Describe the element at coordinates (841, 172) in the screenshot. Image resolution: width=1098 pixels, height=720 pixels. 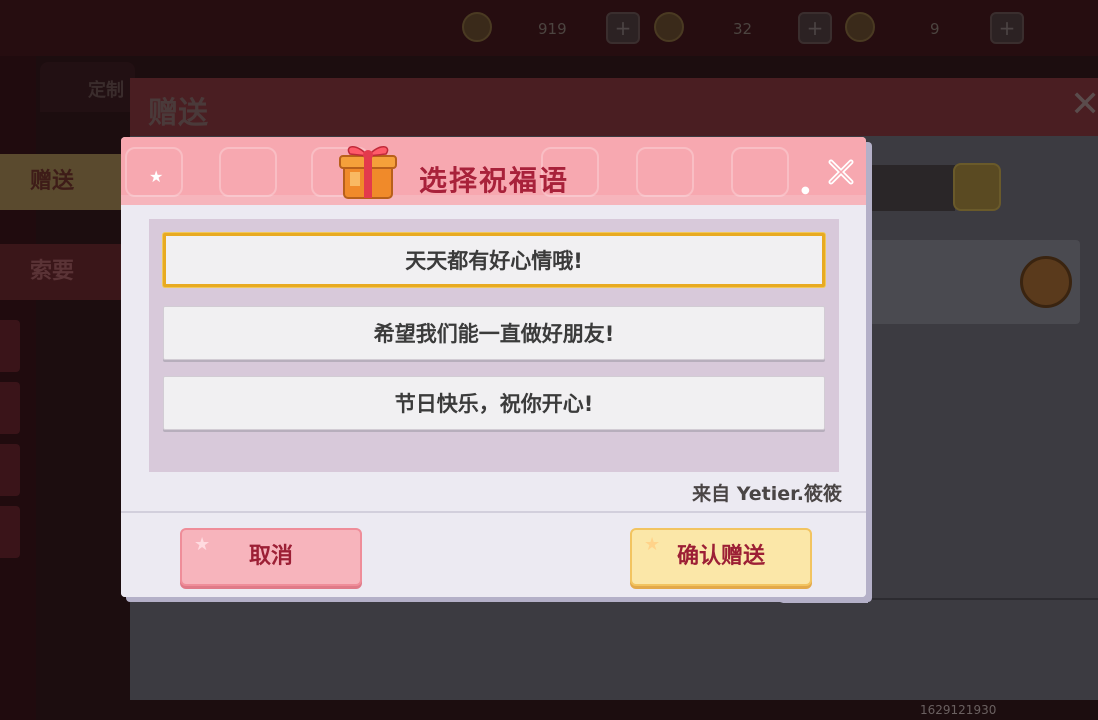
I see `close-icon` at that location.